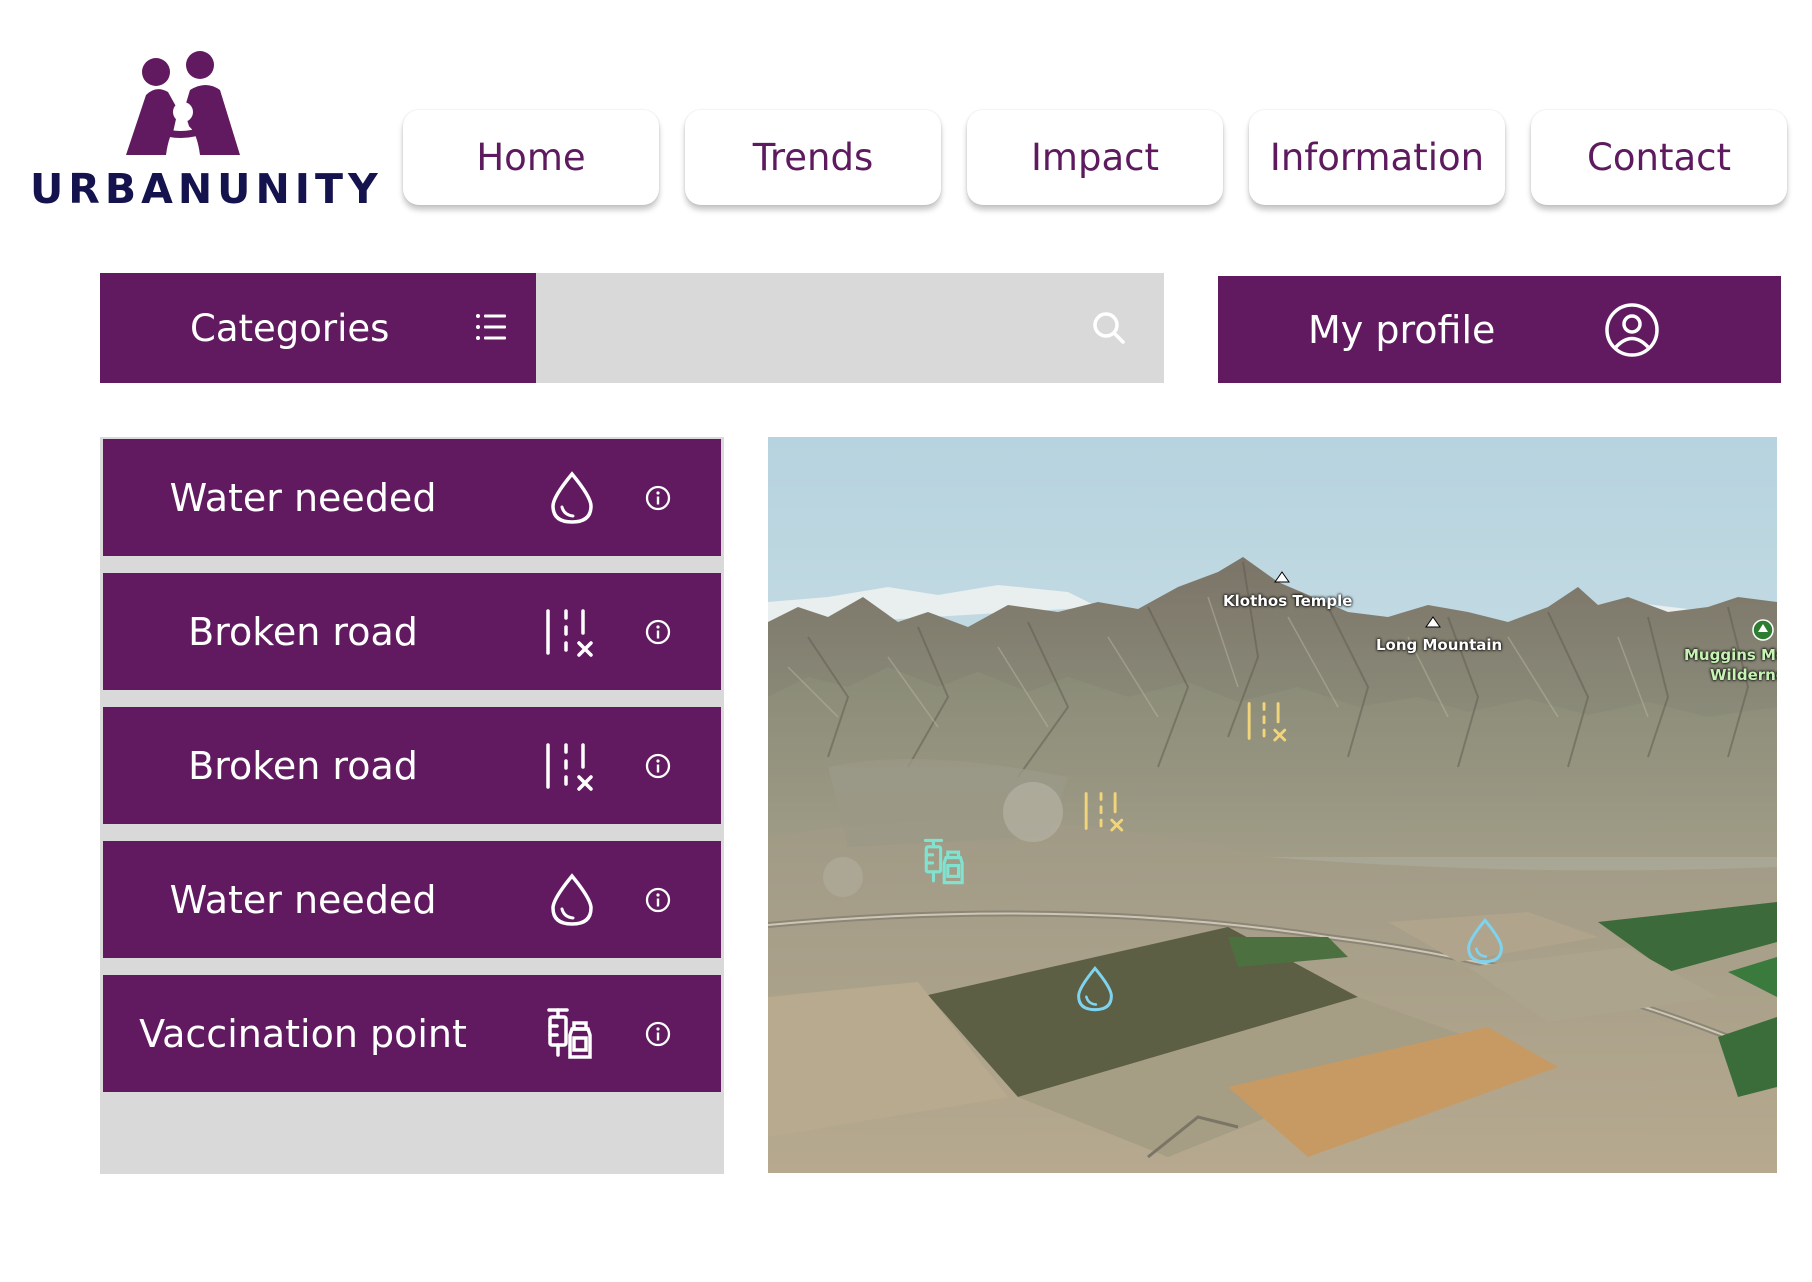 This screenshot has width=1812, height=1282. I want to click on nav-trends-button: Trends, so click(813, 157).